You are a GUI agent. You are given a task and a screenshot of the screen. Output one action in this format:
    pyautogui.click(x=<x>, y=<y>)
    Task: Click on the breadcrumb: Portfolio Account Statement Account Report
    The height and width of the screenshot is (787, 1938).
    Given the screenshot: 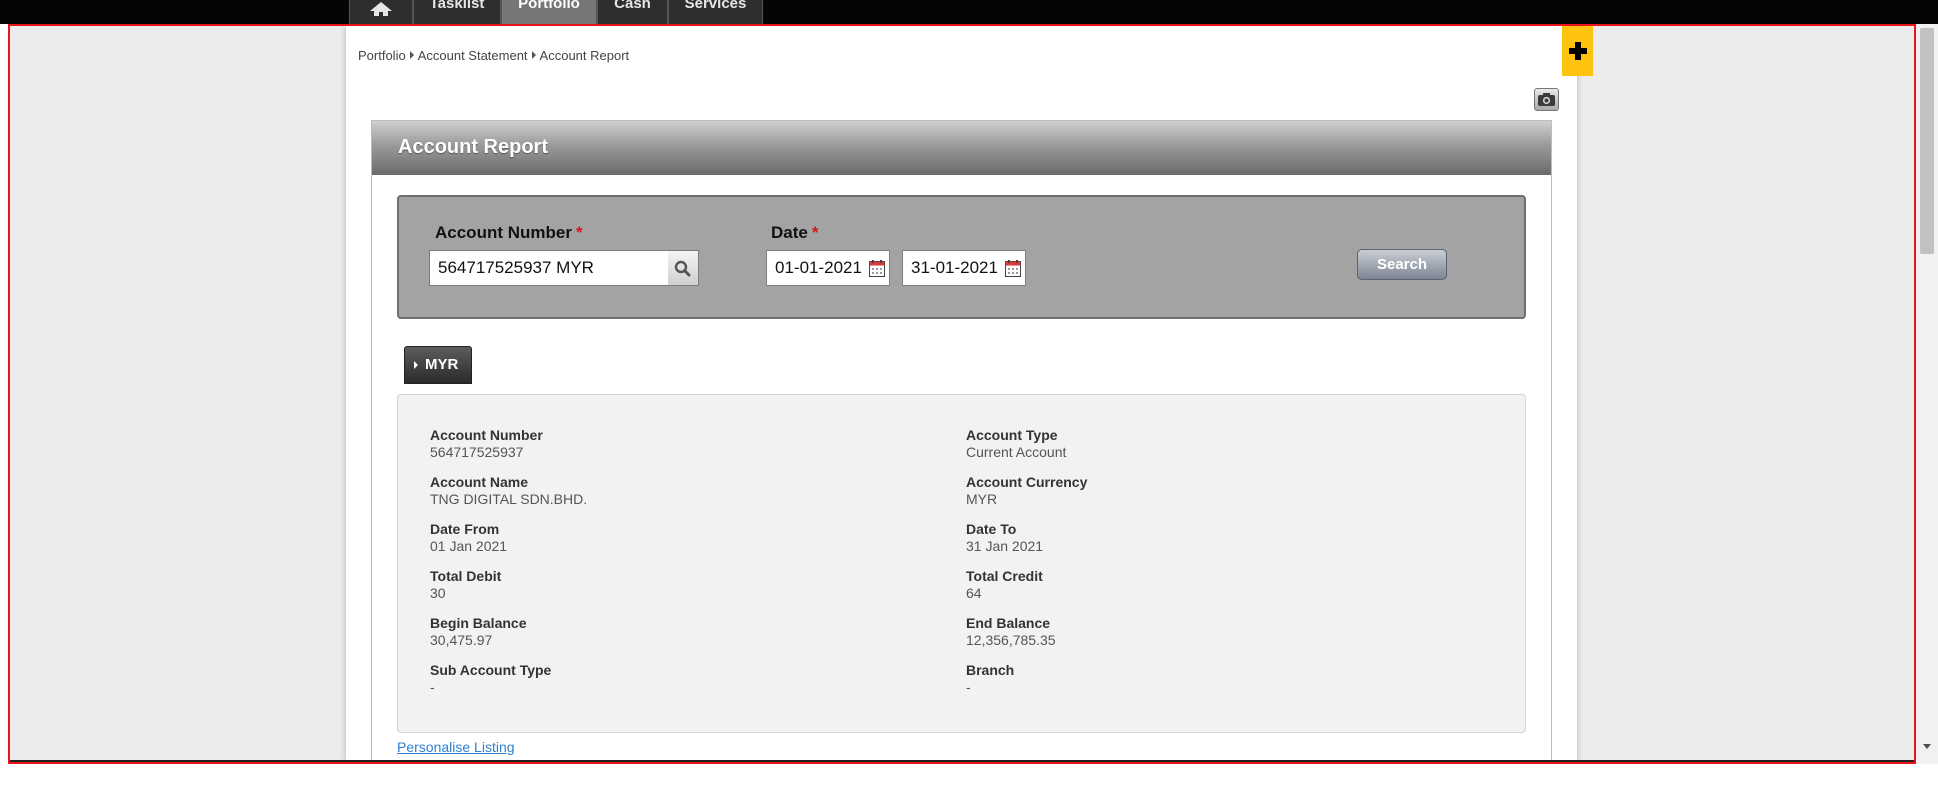 What is the action you would take?
    pyautogui.click(x=493, y=55)
    